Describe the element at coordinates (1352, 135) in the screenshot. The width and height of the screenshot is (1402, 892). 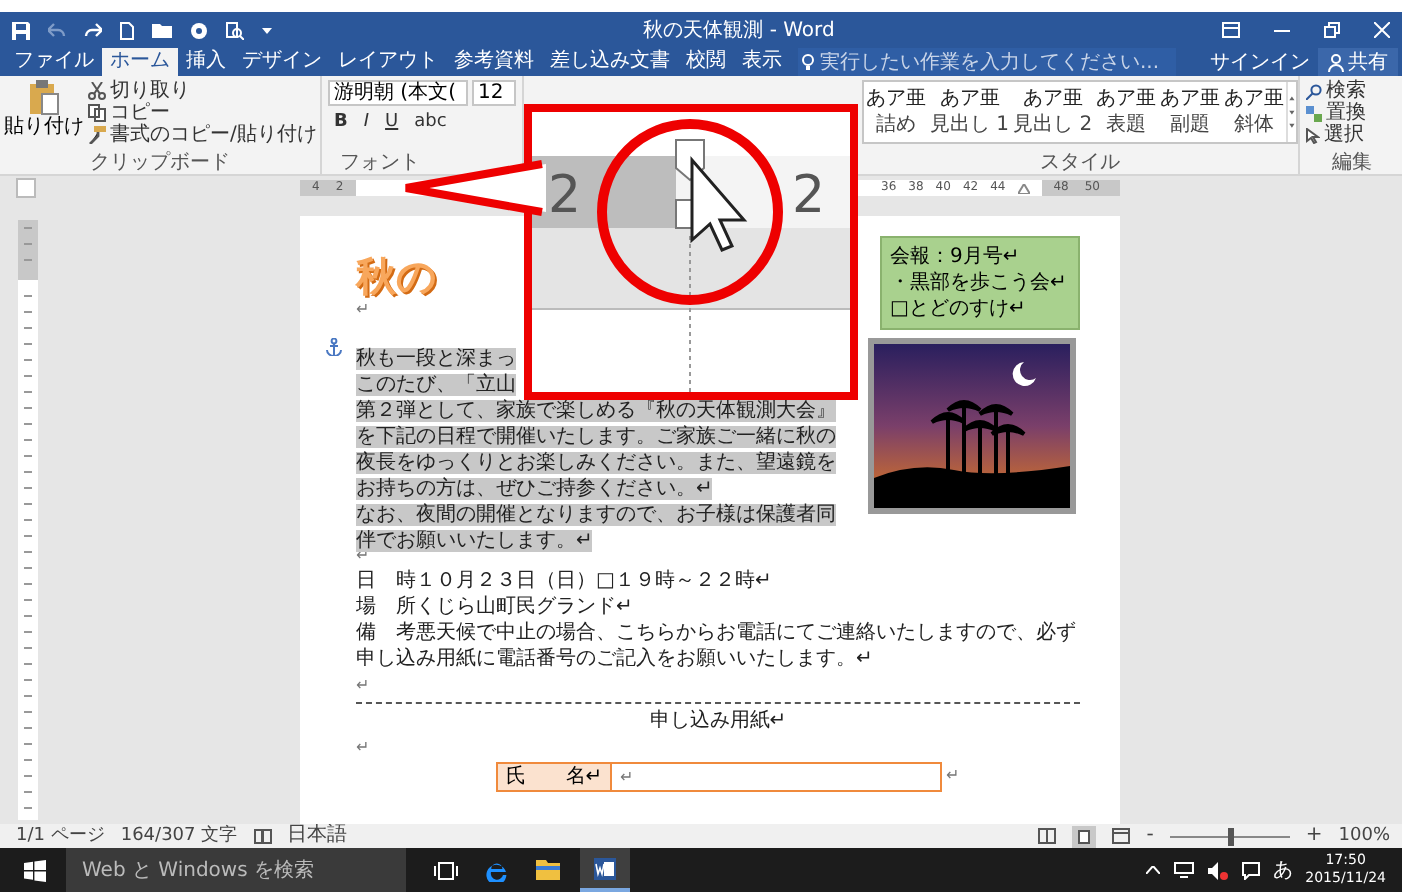
I see `select-button: 選択` at that location.